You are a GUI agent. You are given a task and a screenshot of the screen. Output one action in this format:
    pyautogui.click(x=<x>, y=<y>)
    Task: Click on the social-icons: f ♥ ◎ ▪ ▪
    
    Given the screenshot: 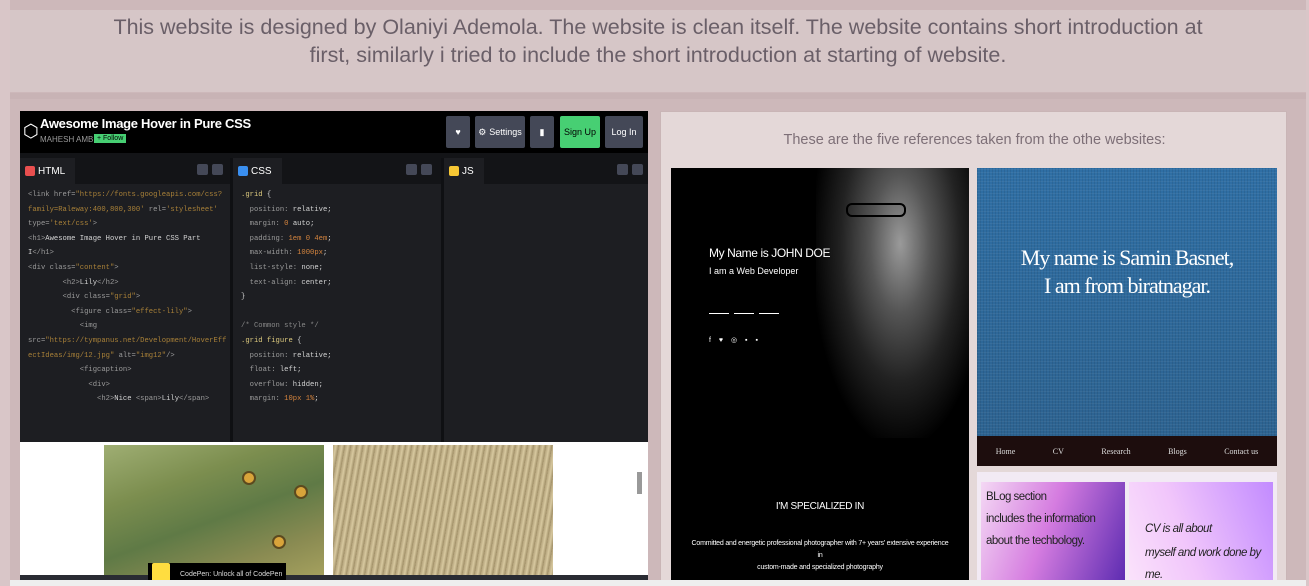 What is the action you would take?
    pyautogui.click(x=735, y=340)
    